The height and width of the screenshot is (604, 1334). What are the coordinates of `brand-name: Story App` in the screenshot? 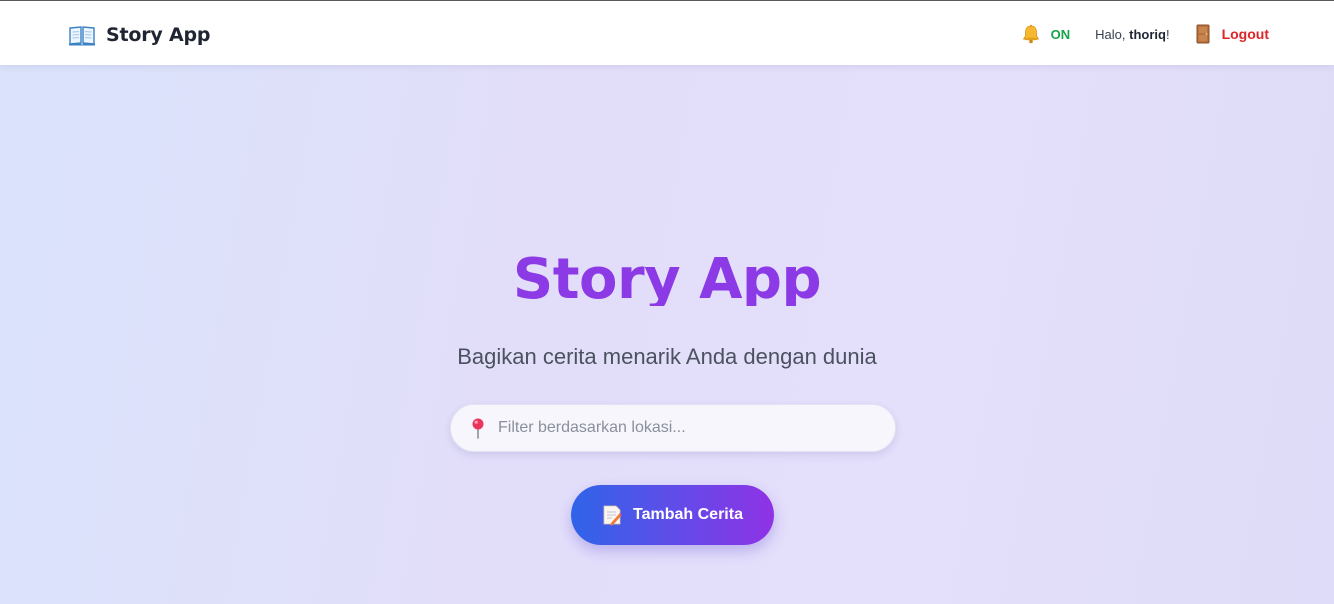 It's located at (158, 35).